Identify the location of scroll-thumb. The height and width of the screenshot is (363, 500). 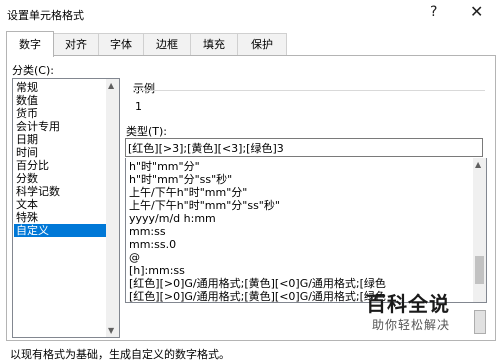
(479, 270).